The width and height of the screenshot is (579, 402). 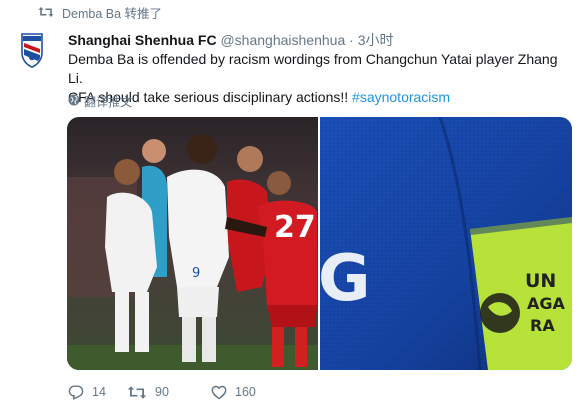 I want to click on retweet-context-text: Demba Ba 转推了, so click(x=112, y=12).